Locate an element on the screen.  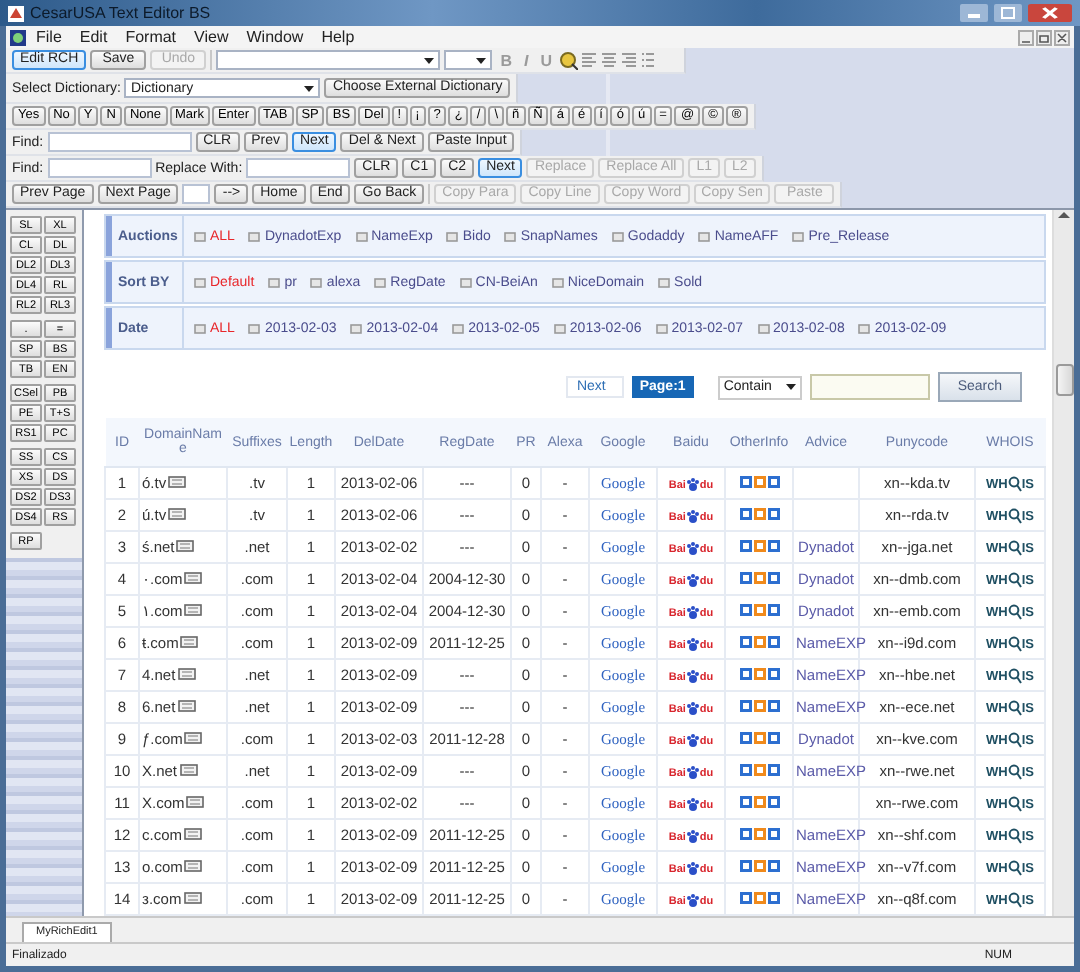
menu-item: Help is located at coordinates (338, 37).